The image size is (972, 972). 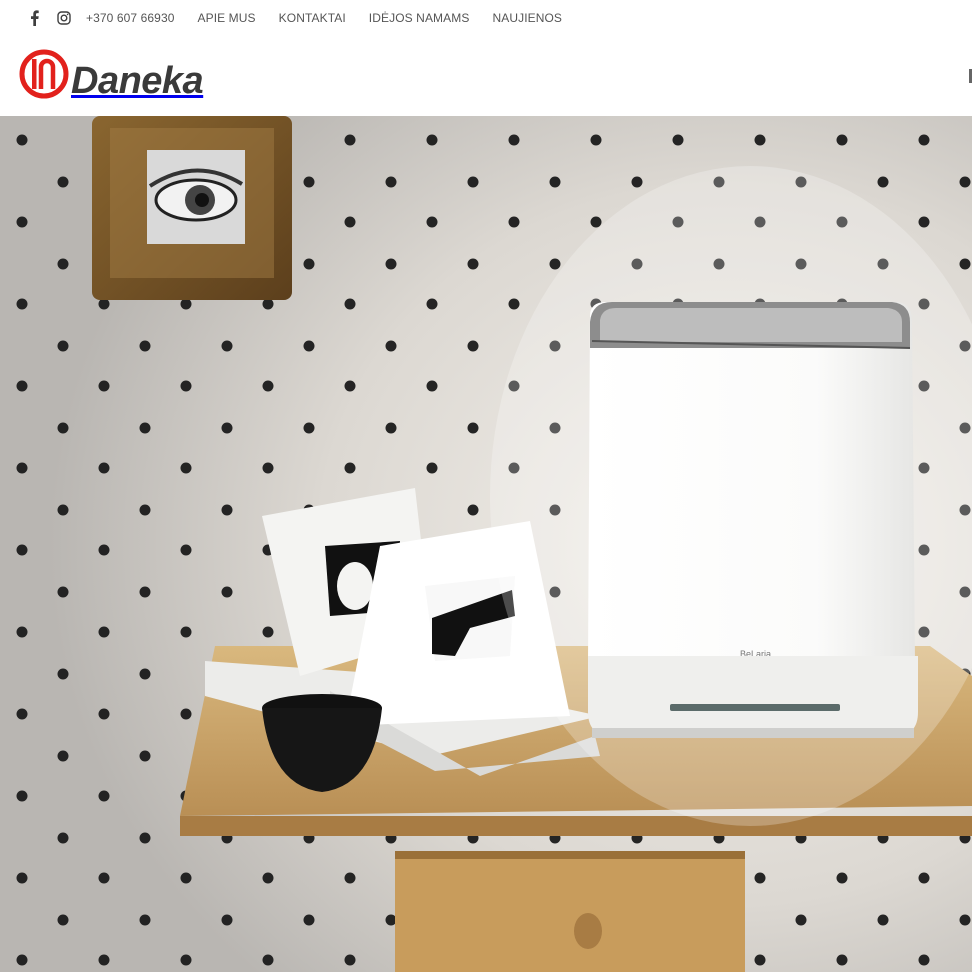 What do you see at coordinates (63, 18) in the screenshot?
I see `instagram-icon` at bounding box center [63, 18].